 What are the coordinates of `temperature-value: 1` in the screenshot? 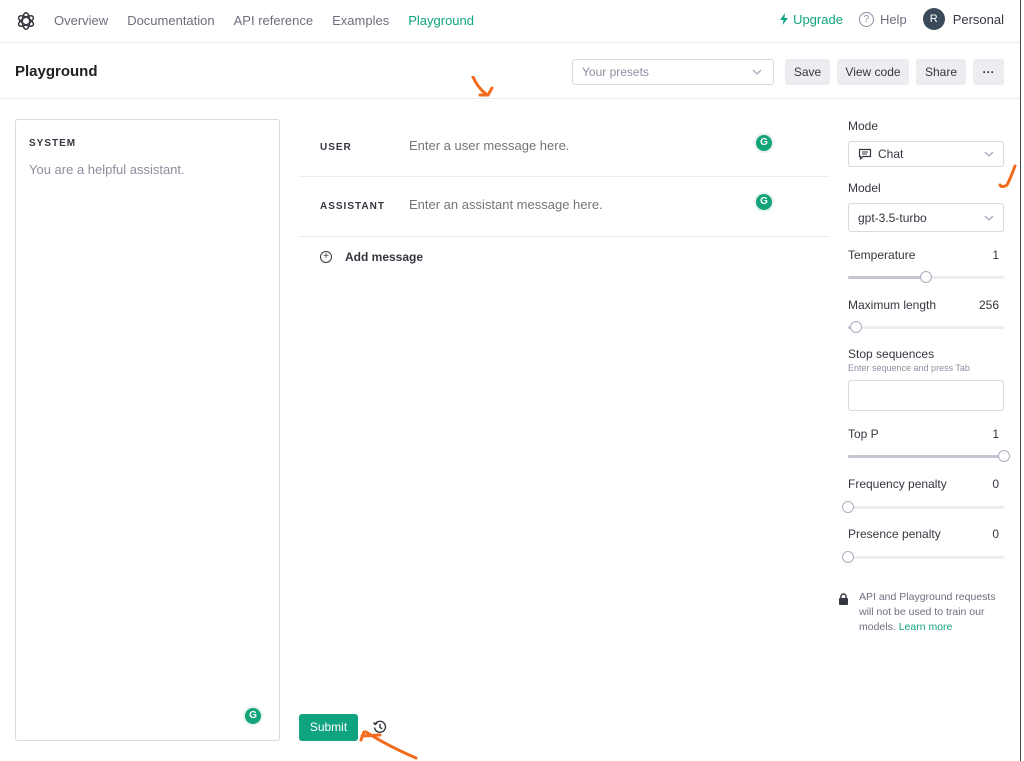 It's located at (995, 255).